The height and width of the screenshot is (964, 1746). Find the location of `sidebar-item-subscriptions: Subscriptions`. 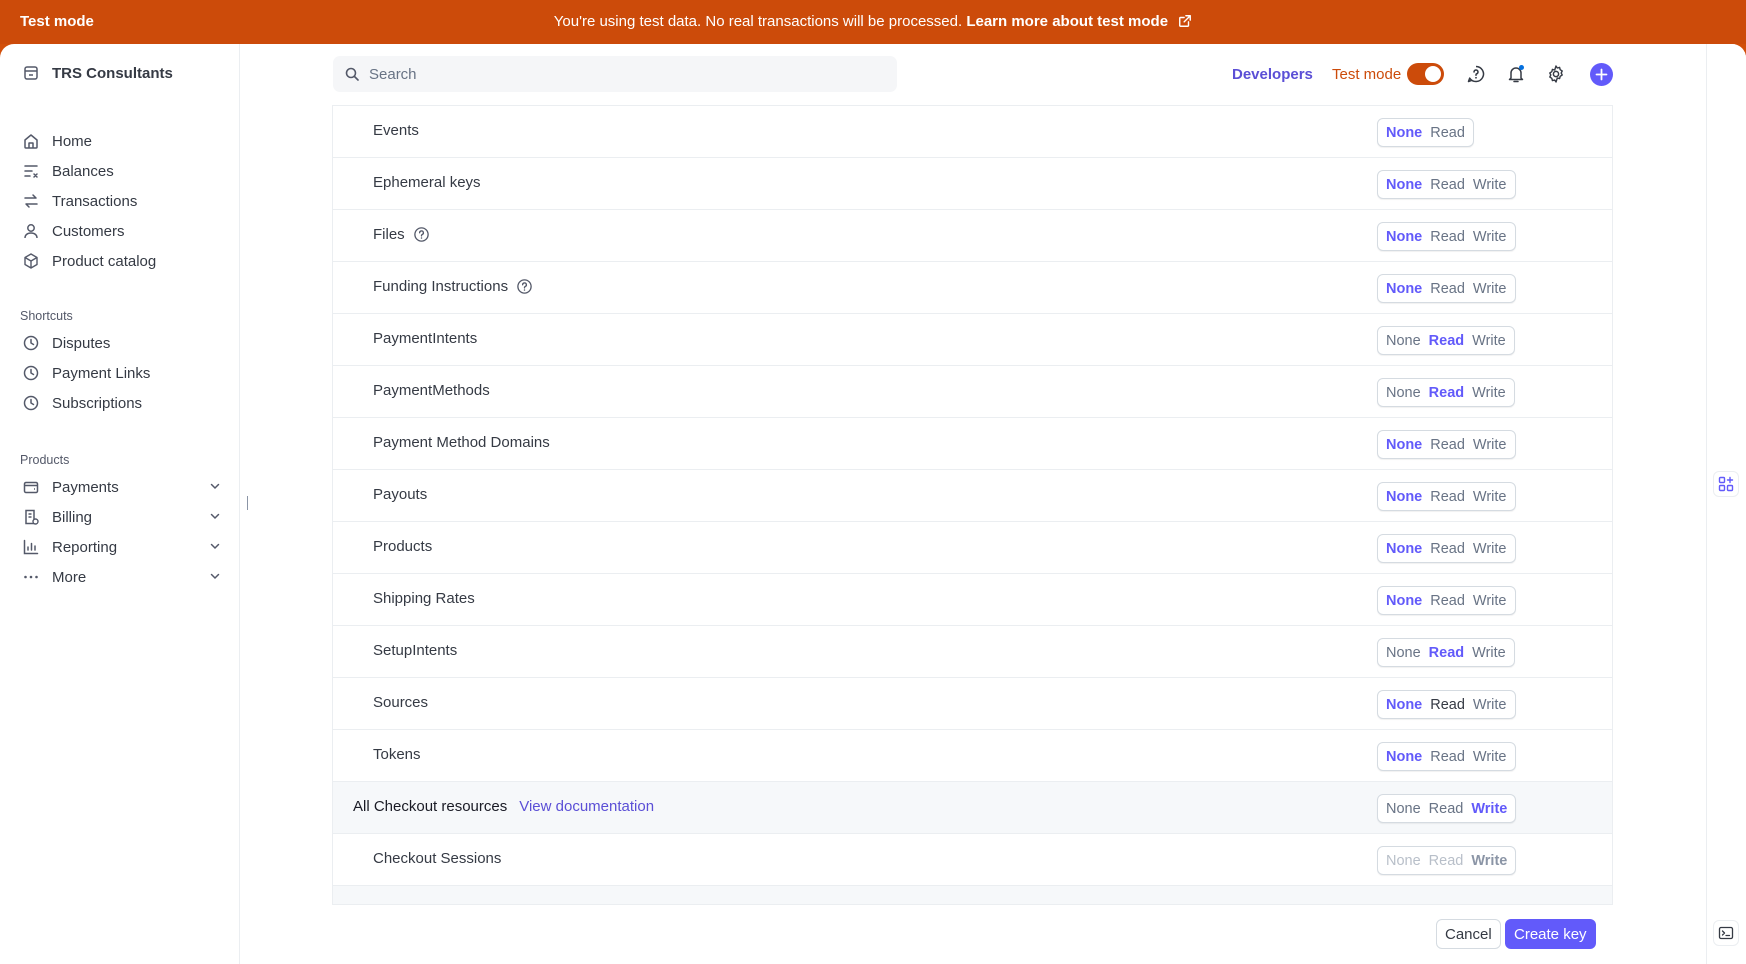

sidebar-item-subscriptions: Subscriptions is located at coordinates (122, 403).